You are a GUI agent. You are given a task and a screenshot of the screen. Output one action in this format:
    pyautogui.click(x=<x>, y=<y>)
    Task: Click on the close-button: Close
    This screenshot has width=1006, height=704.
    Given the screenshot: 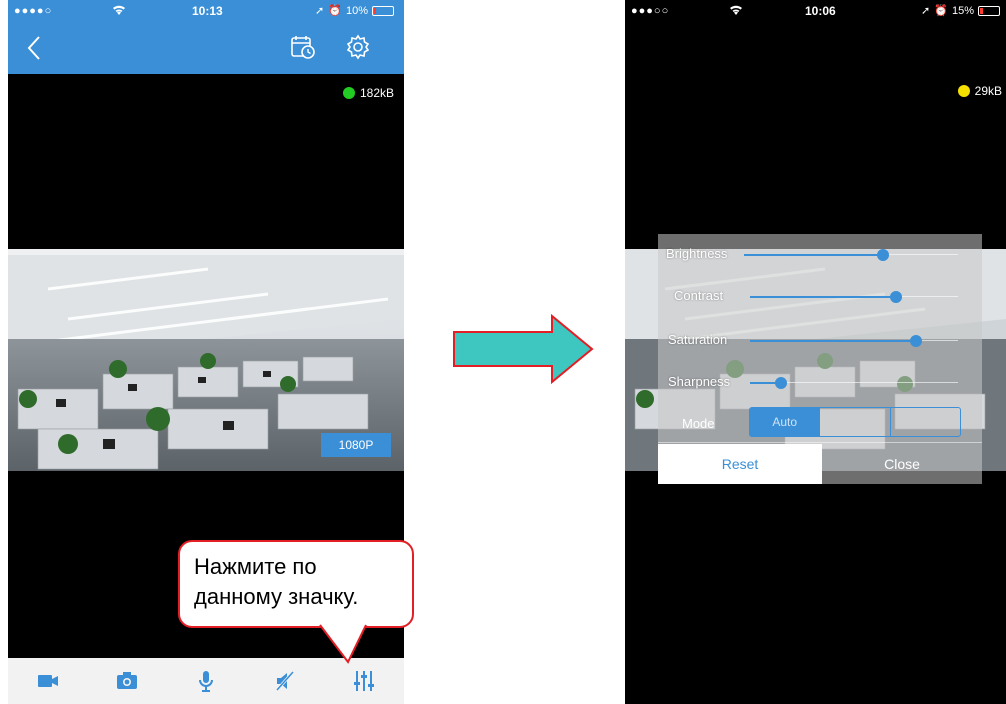 What is the action you would take?
    pyautogui.click(x=902, y=464)
    